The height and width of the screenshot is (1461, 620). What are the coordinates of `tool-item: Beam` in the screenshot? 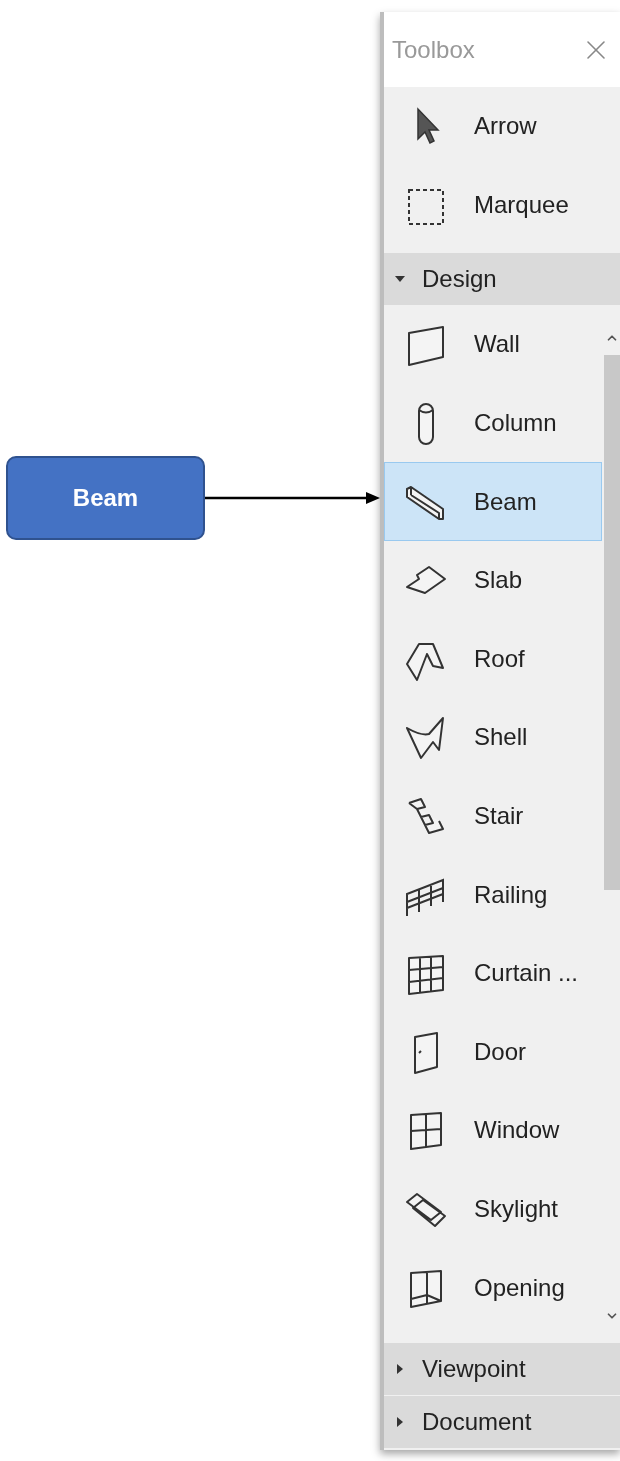 It's located at (493, 501).